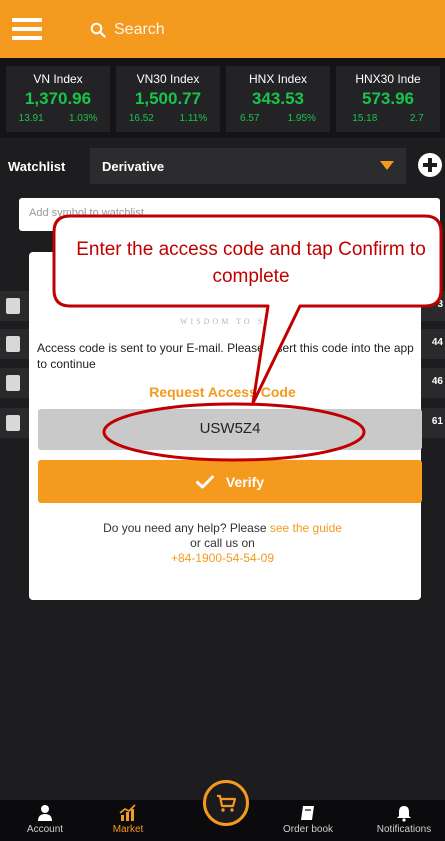  Describe the element at coordinates (437, 421) in the screenshot. I see `row-value: 61` at that location.